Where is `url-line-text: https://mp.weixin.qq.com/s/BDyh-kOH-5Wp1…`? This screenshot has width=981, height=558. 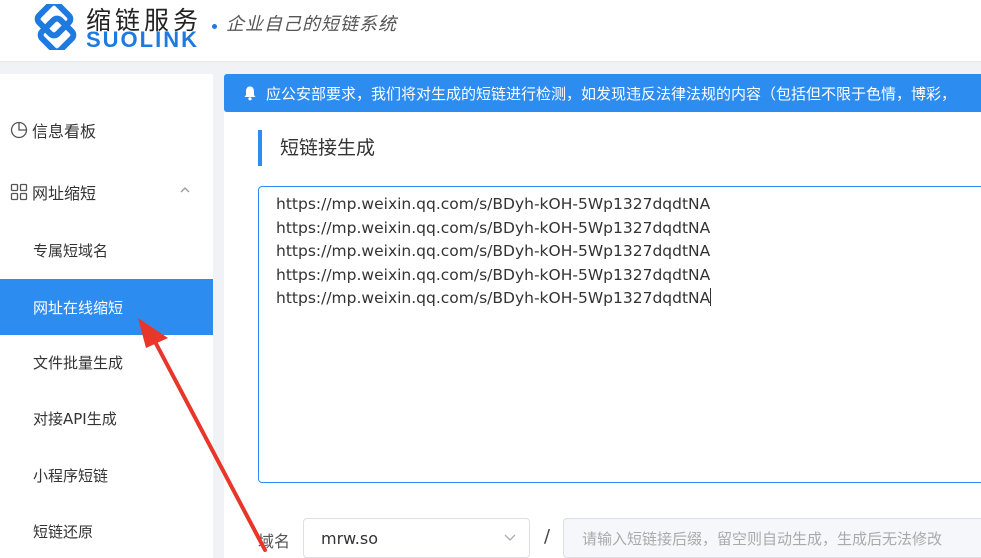
url-line-text: https://mp.weixin.qq.com/s/BDyh-kOH-5Wp1… is located at coordinates (493, 298).